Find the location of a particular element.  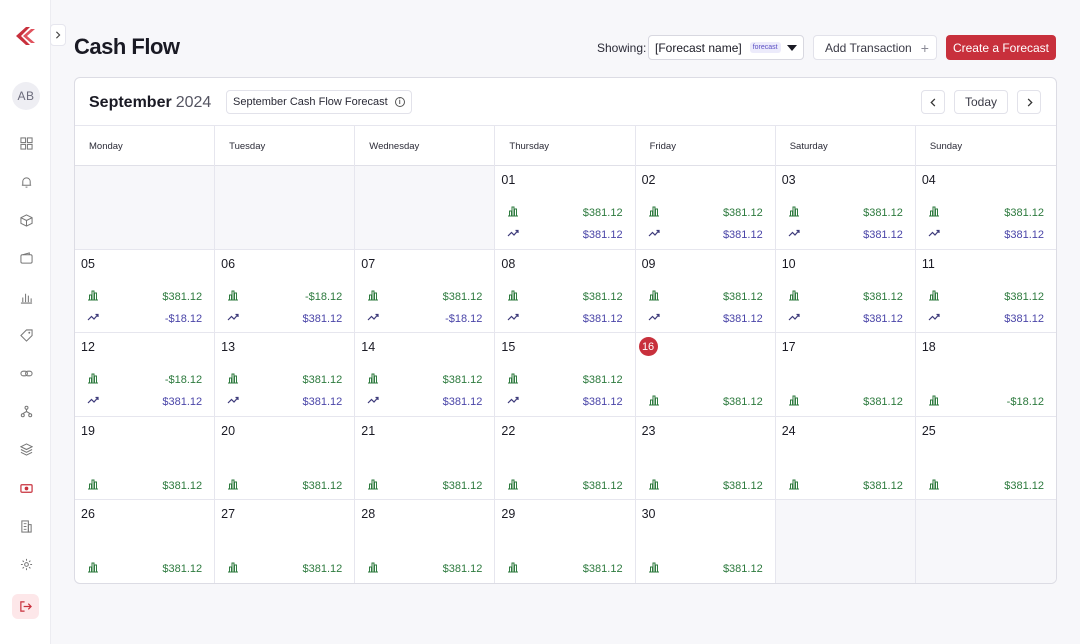

day-number: 26 is located at coordinates (88, 514).